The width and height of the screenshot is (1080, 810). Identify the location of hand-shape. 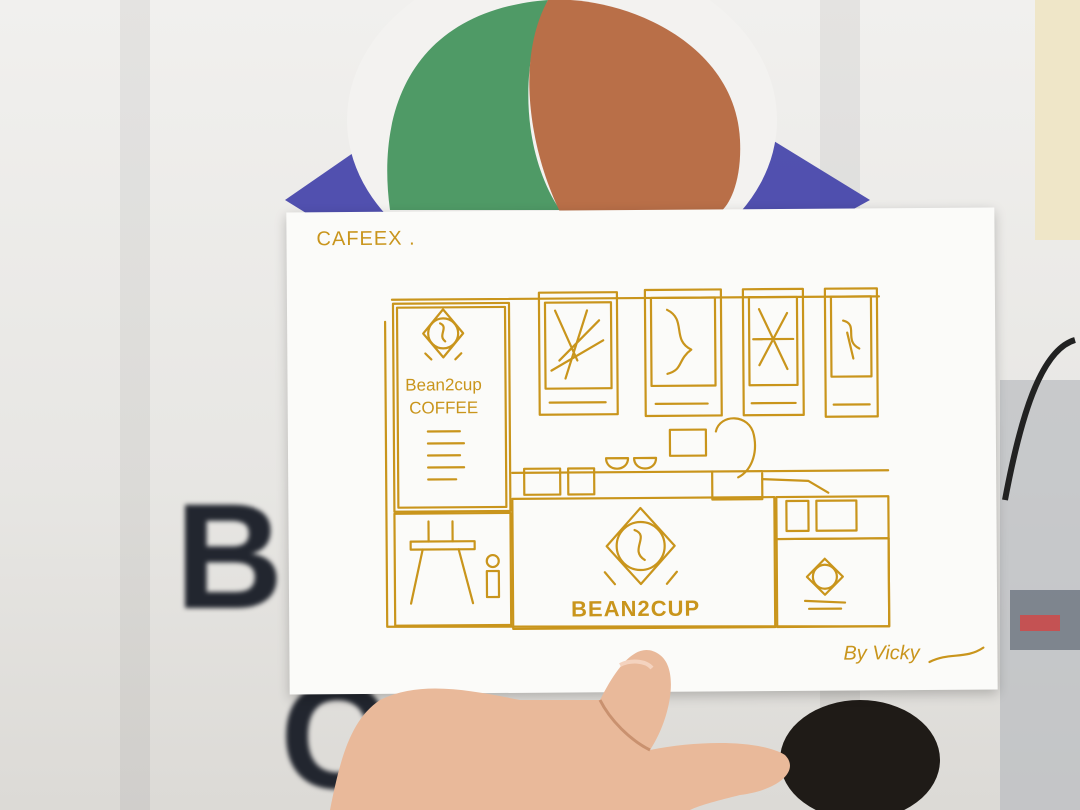
(560, 730).